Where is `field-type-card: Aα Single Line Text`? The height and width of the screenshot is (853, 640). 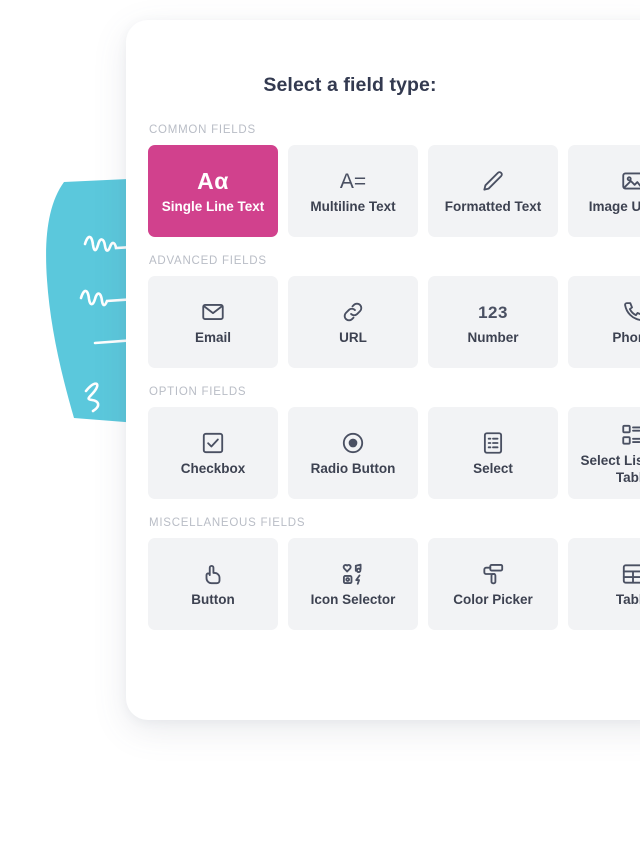 field-type-card: Aα Single Line Text is located at coordinates (213, 191).